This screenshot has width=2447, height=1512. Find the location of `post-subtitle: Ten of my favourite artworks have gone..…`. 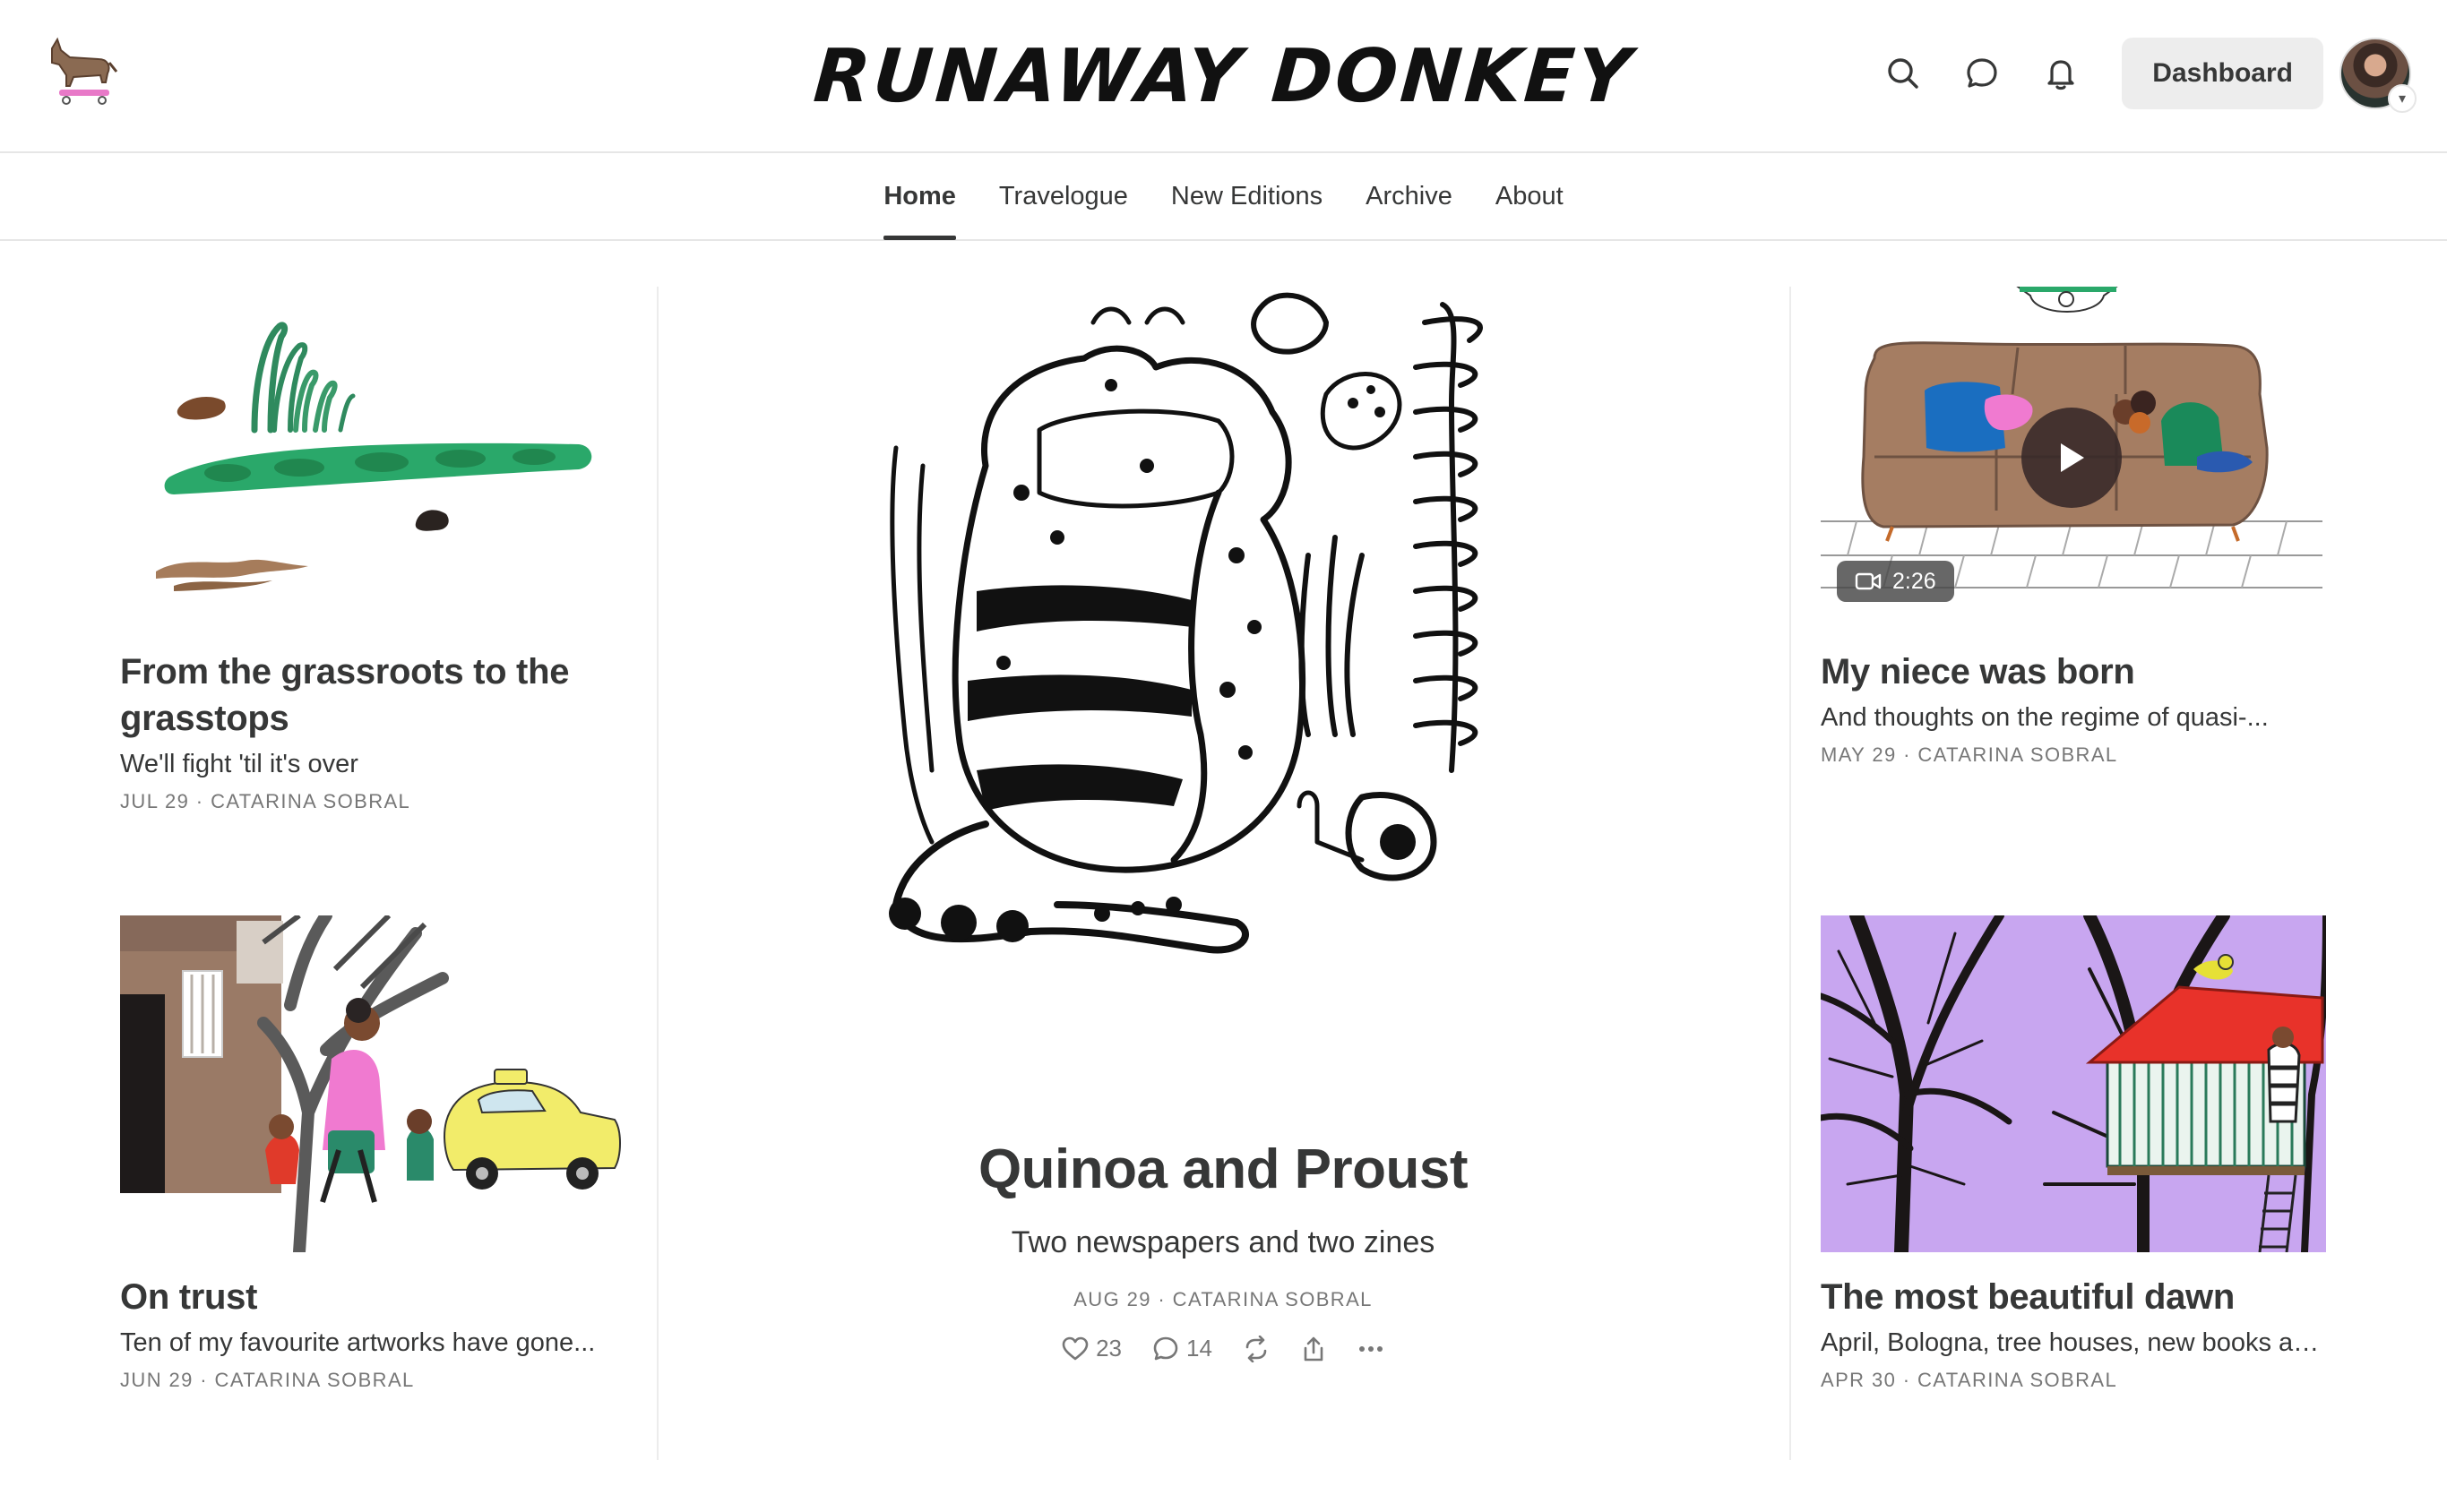

post-subtitle: Ten of my favourite artworks have gone..… is located at coordinates (358, 1343).